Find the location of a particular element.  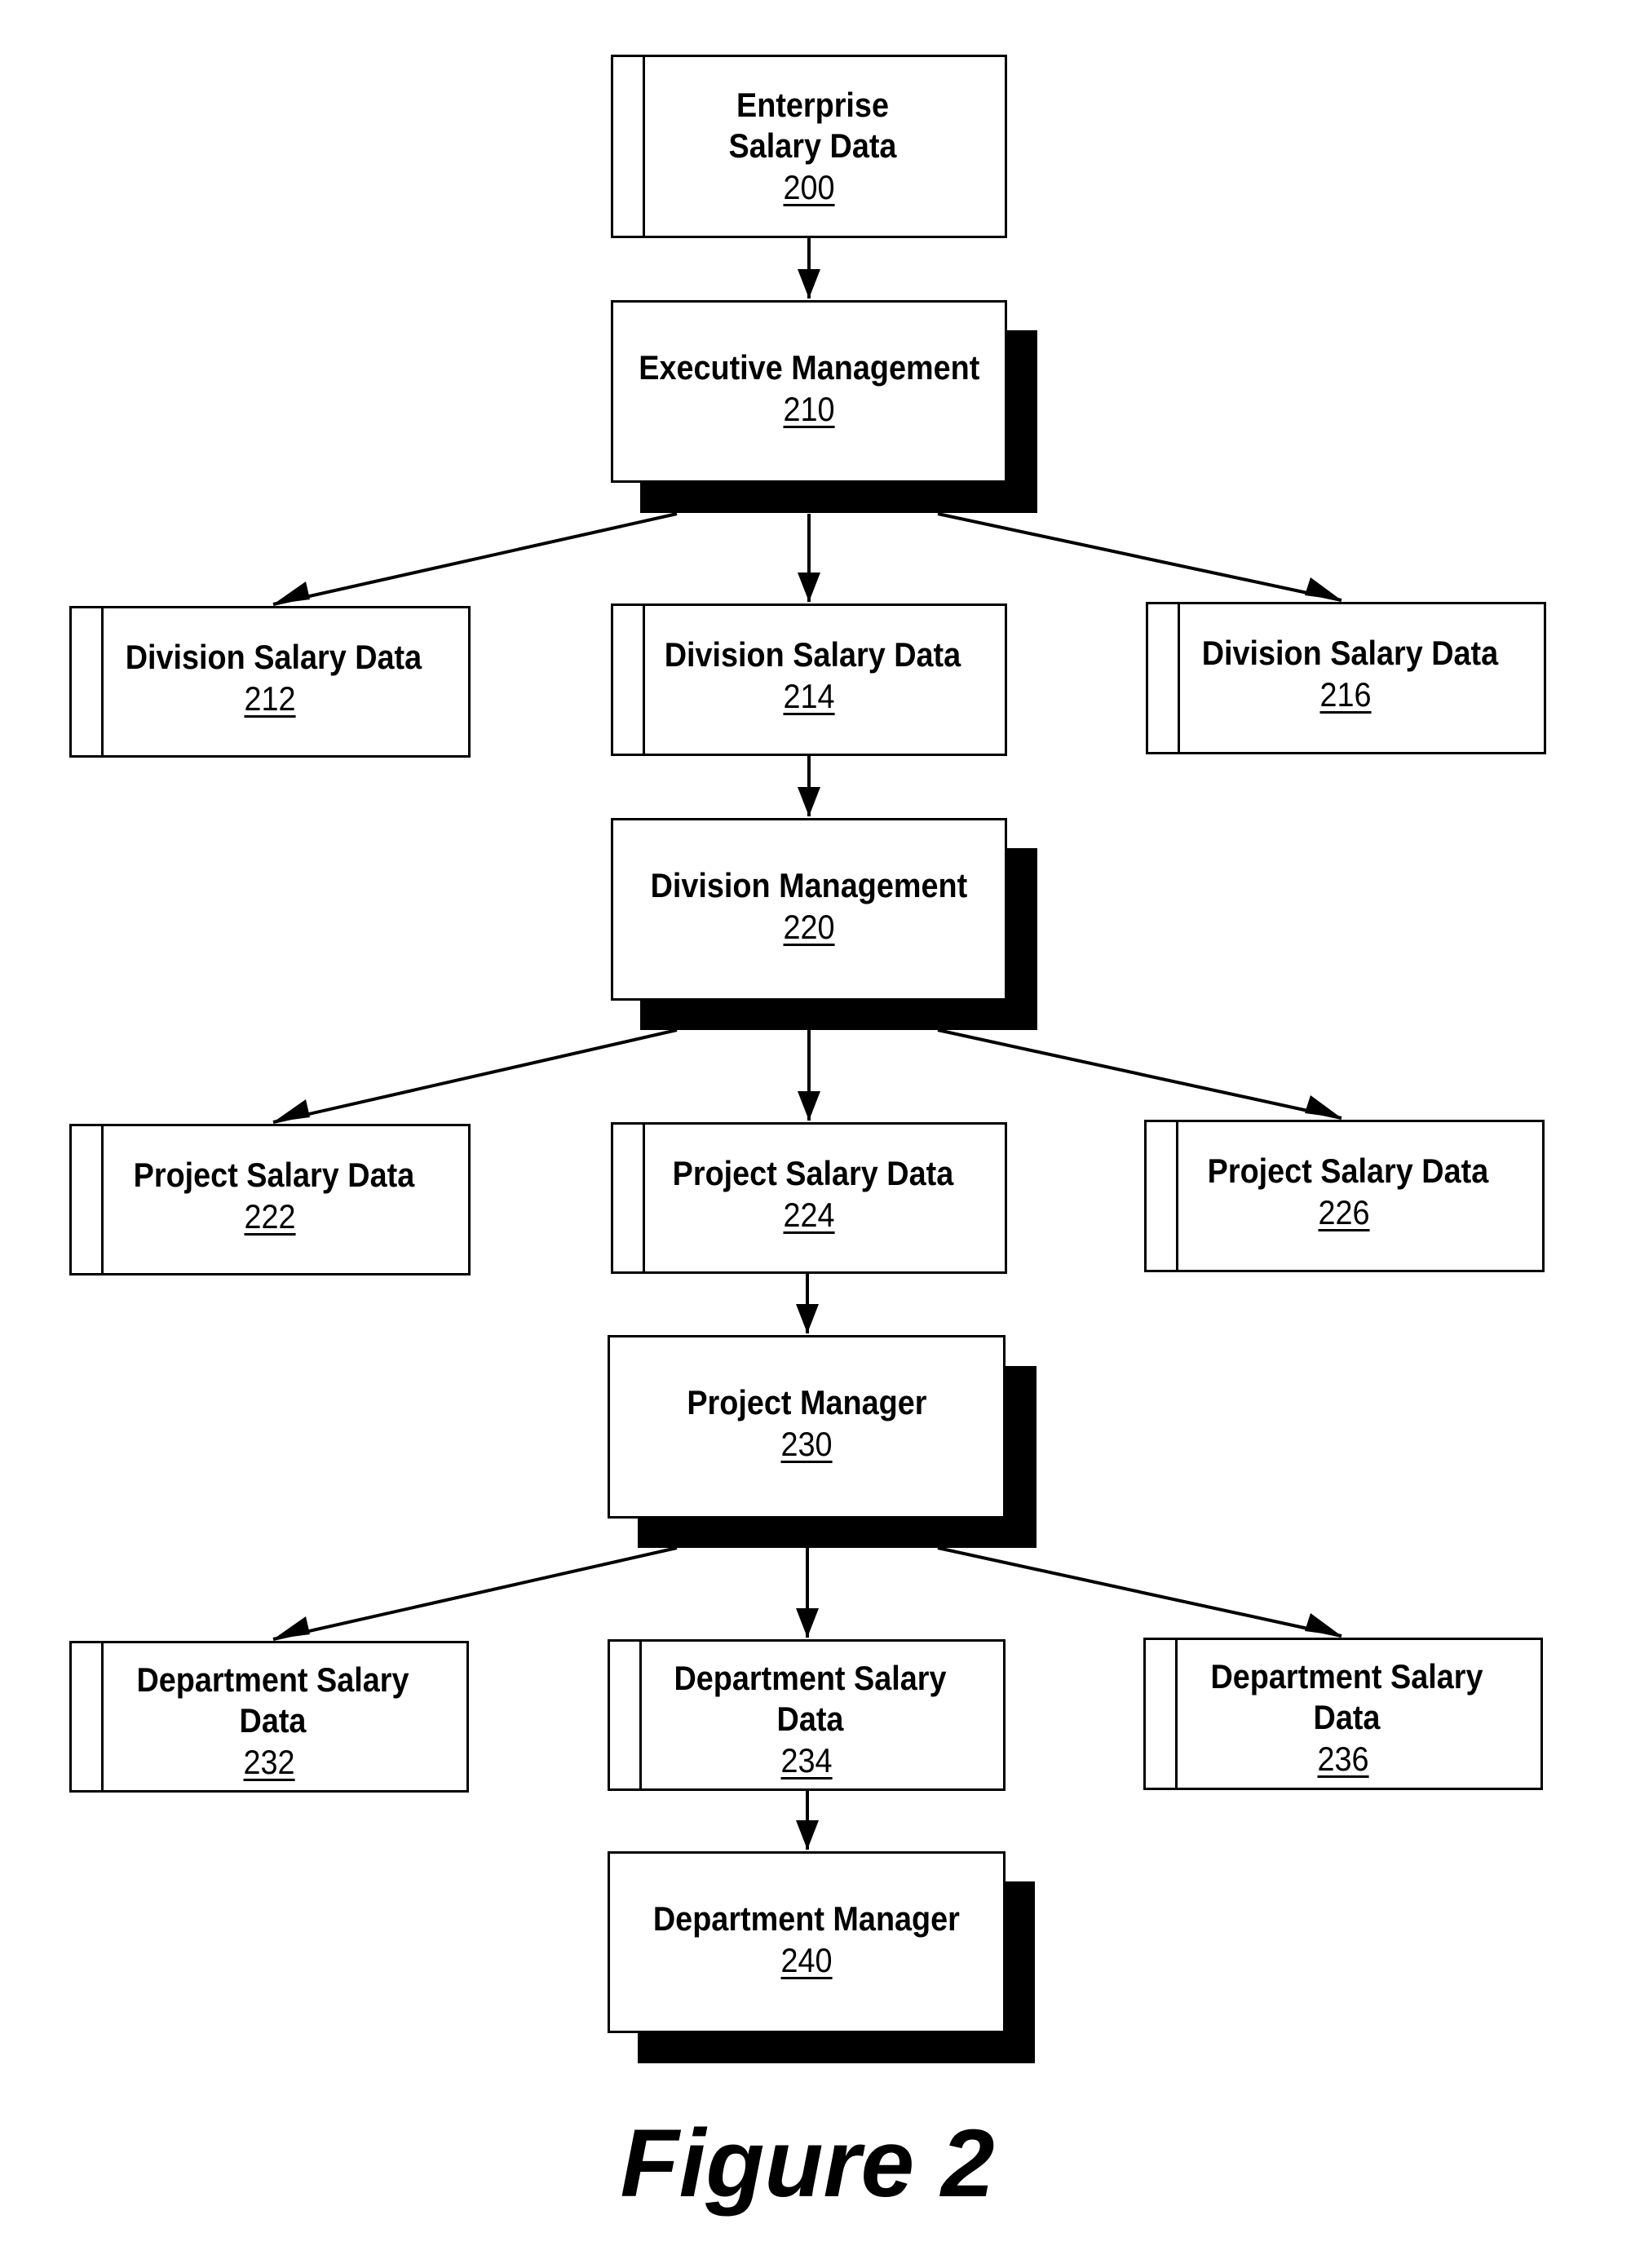

node-enterprise-salary-data: Enterprise Salary Data 200 is located at coordinates (809, 147).